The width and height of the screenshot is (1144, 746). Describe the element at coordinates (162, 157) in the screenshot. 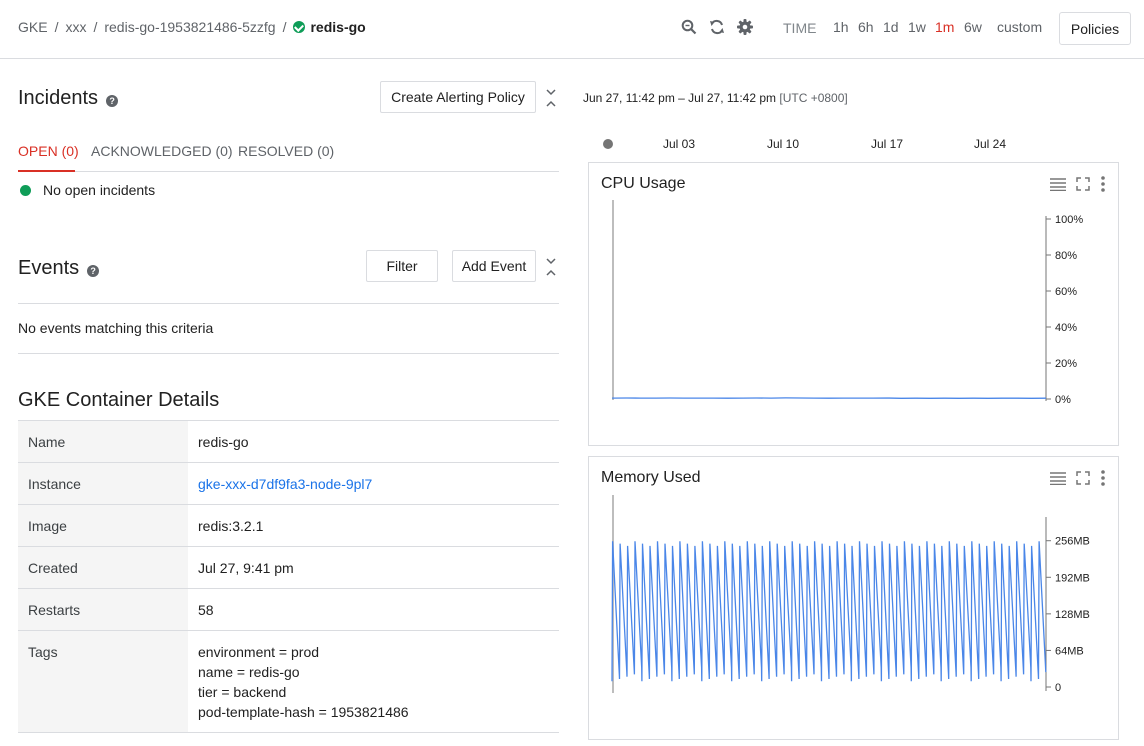

I see `tab-acknowledged: ACKNOWLEDGED (0)` at that location.